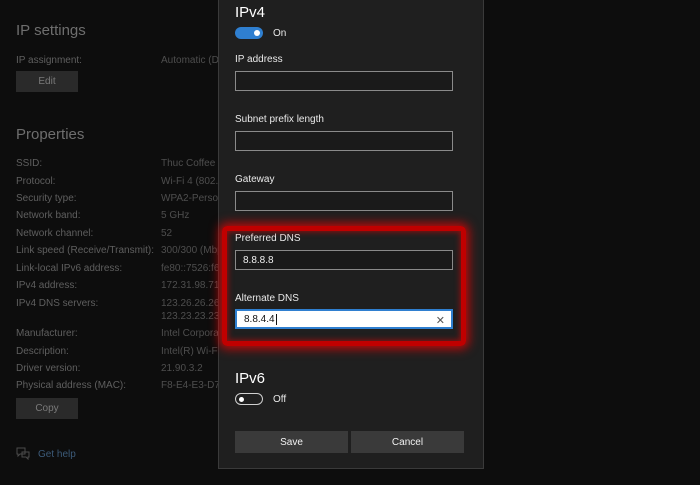 The width and height of the screenshot is (700, 485). I want to click on prop-value: 21.90.3.2, so click(182, 368).